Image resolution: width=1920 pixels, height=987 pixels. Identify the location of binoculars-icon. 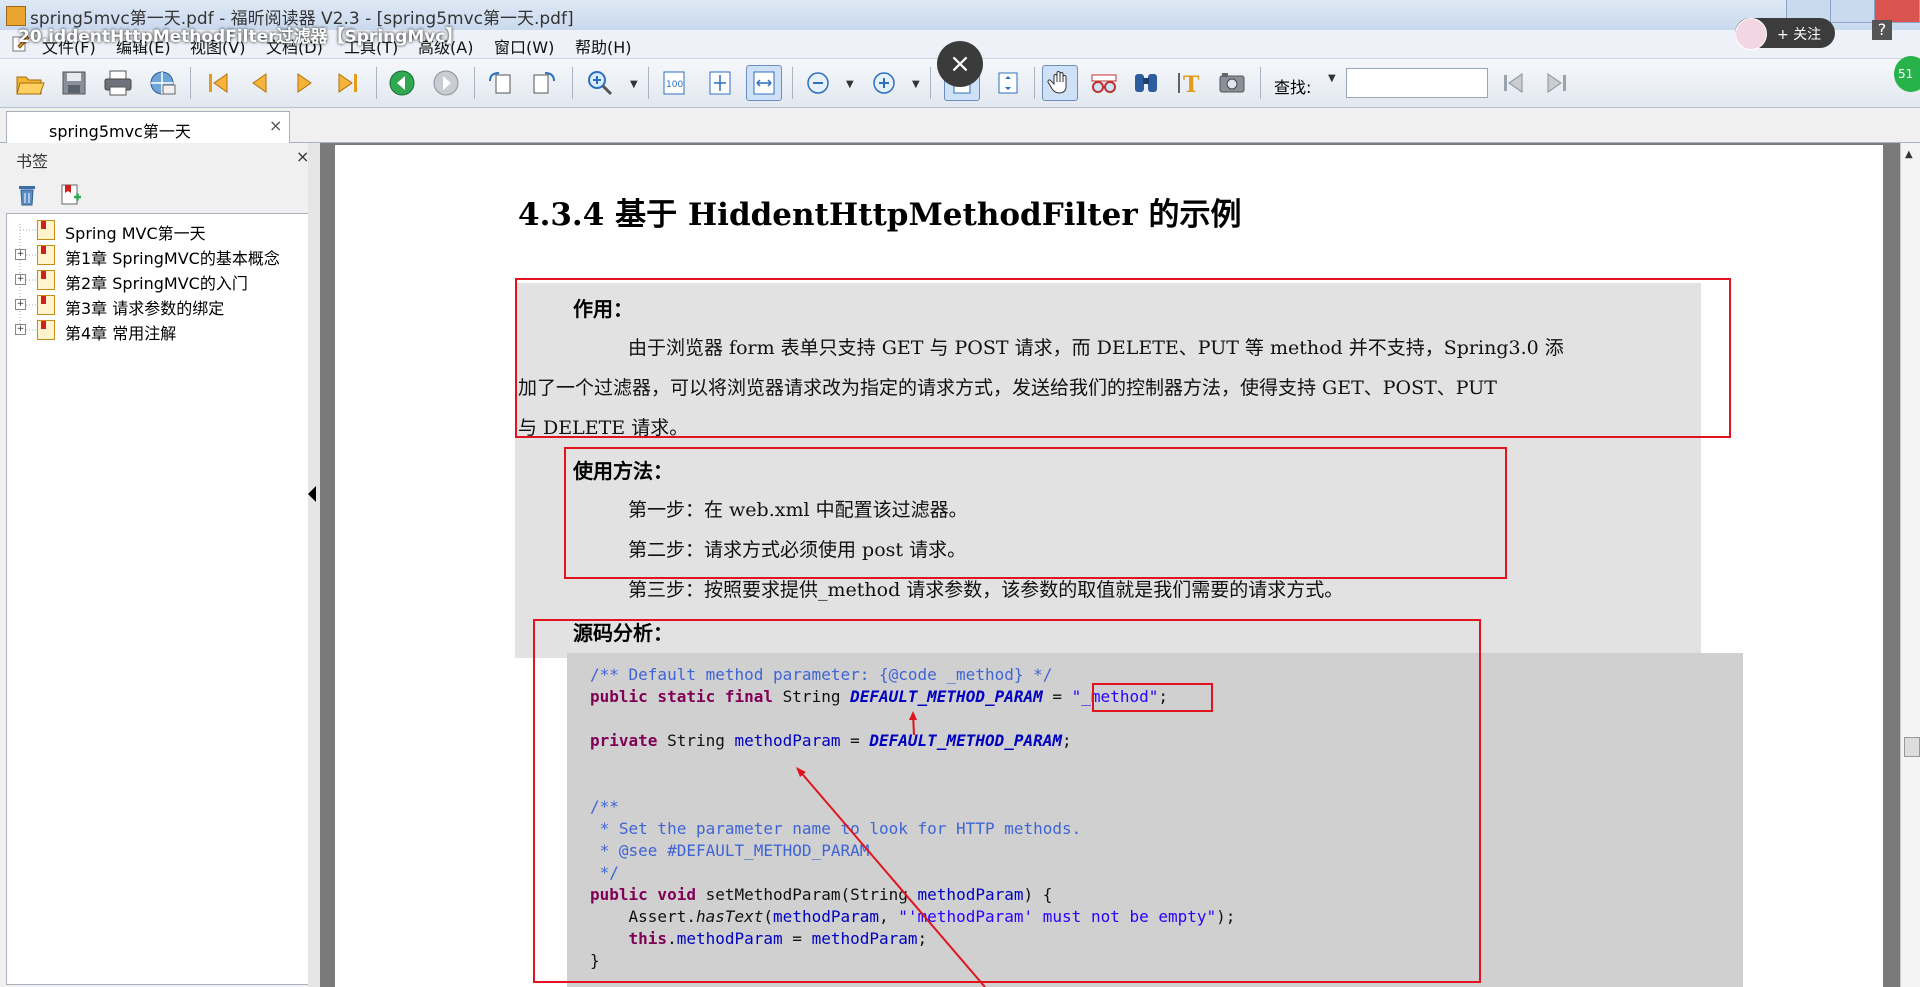
(1146, 83).